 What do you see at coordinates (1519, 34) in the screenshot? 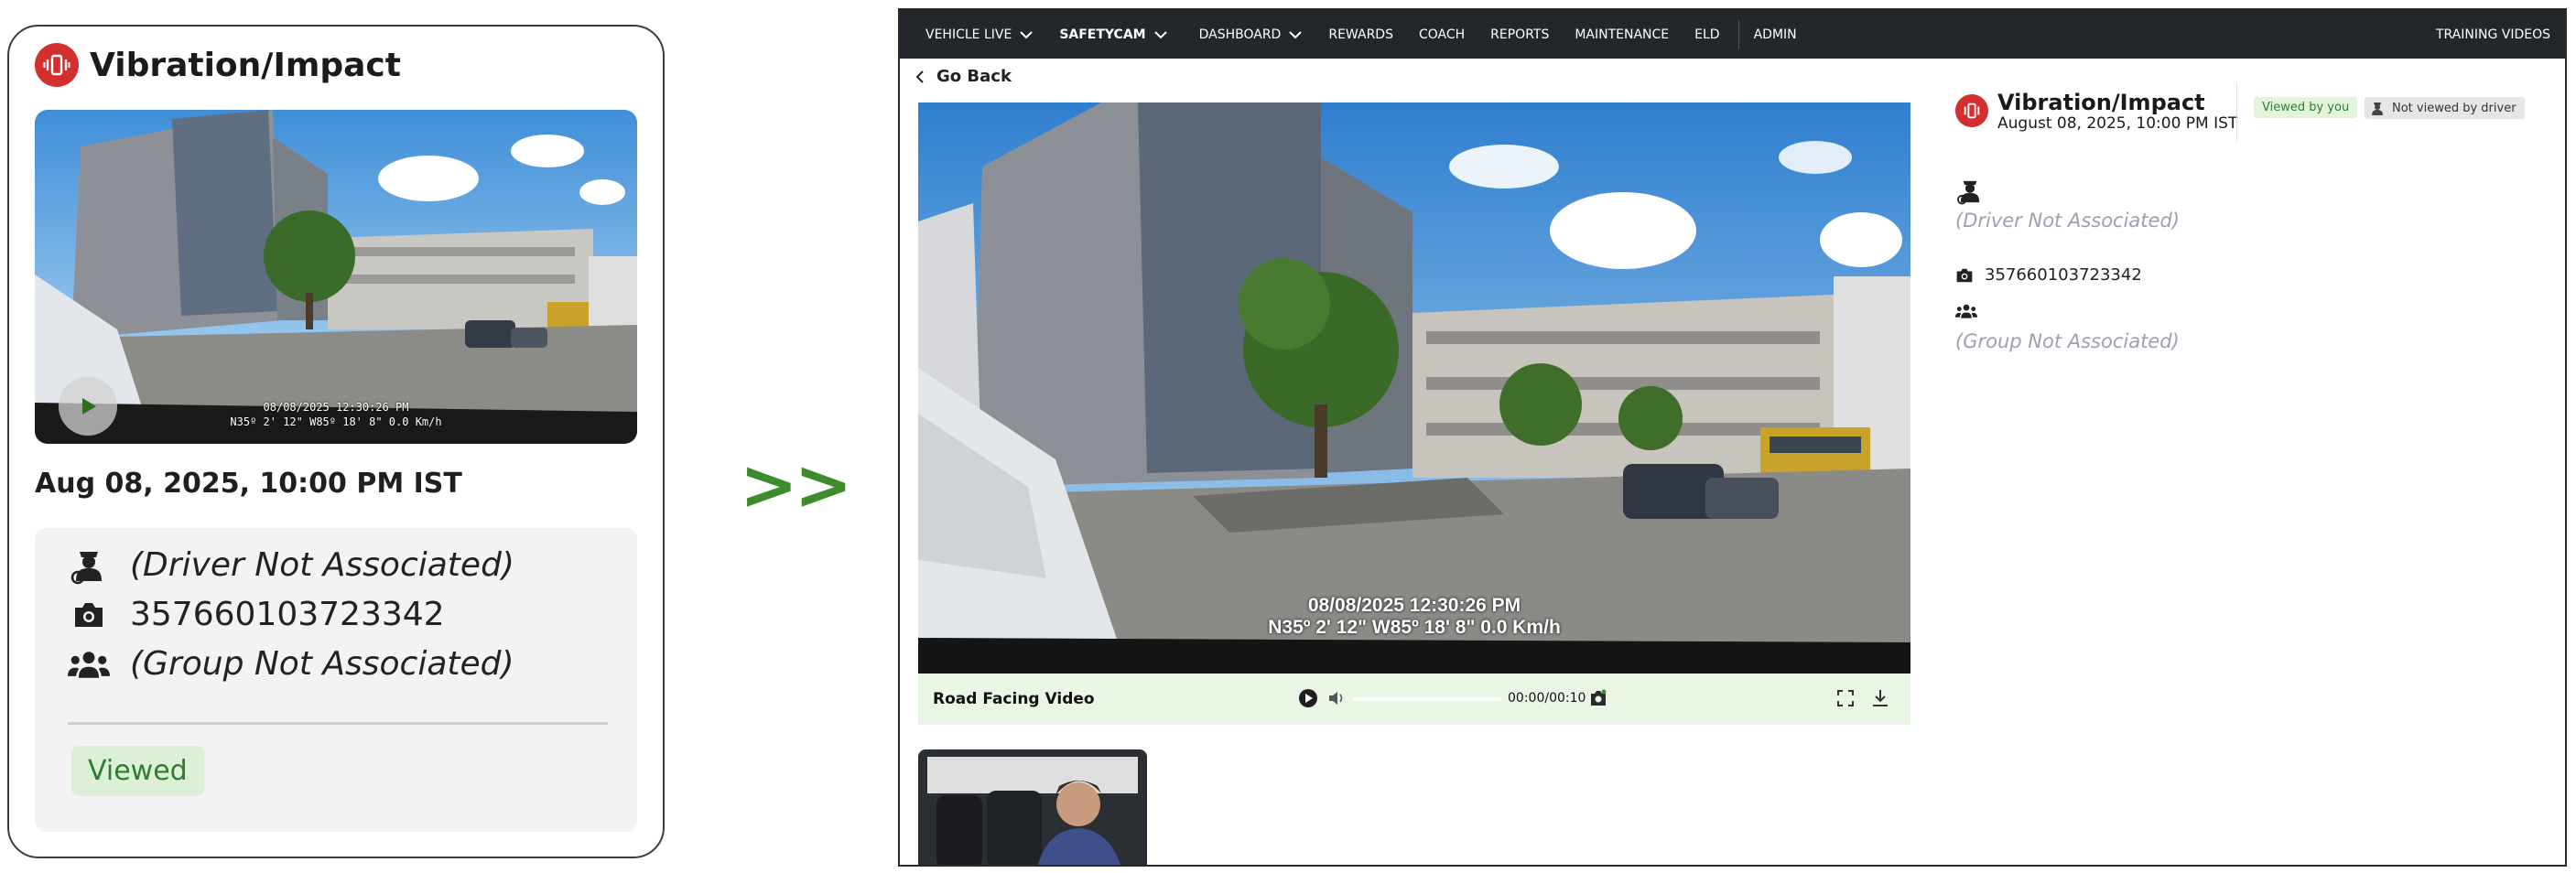
I see `nav-reports: REPORTS` at bounding box center [1519, 34].